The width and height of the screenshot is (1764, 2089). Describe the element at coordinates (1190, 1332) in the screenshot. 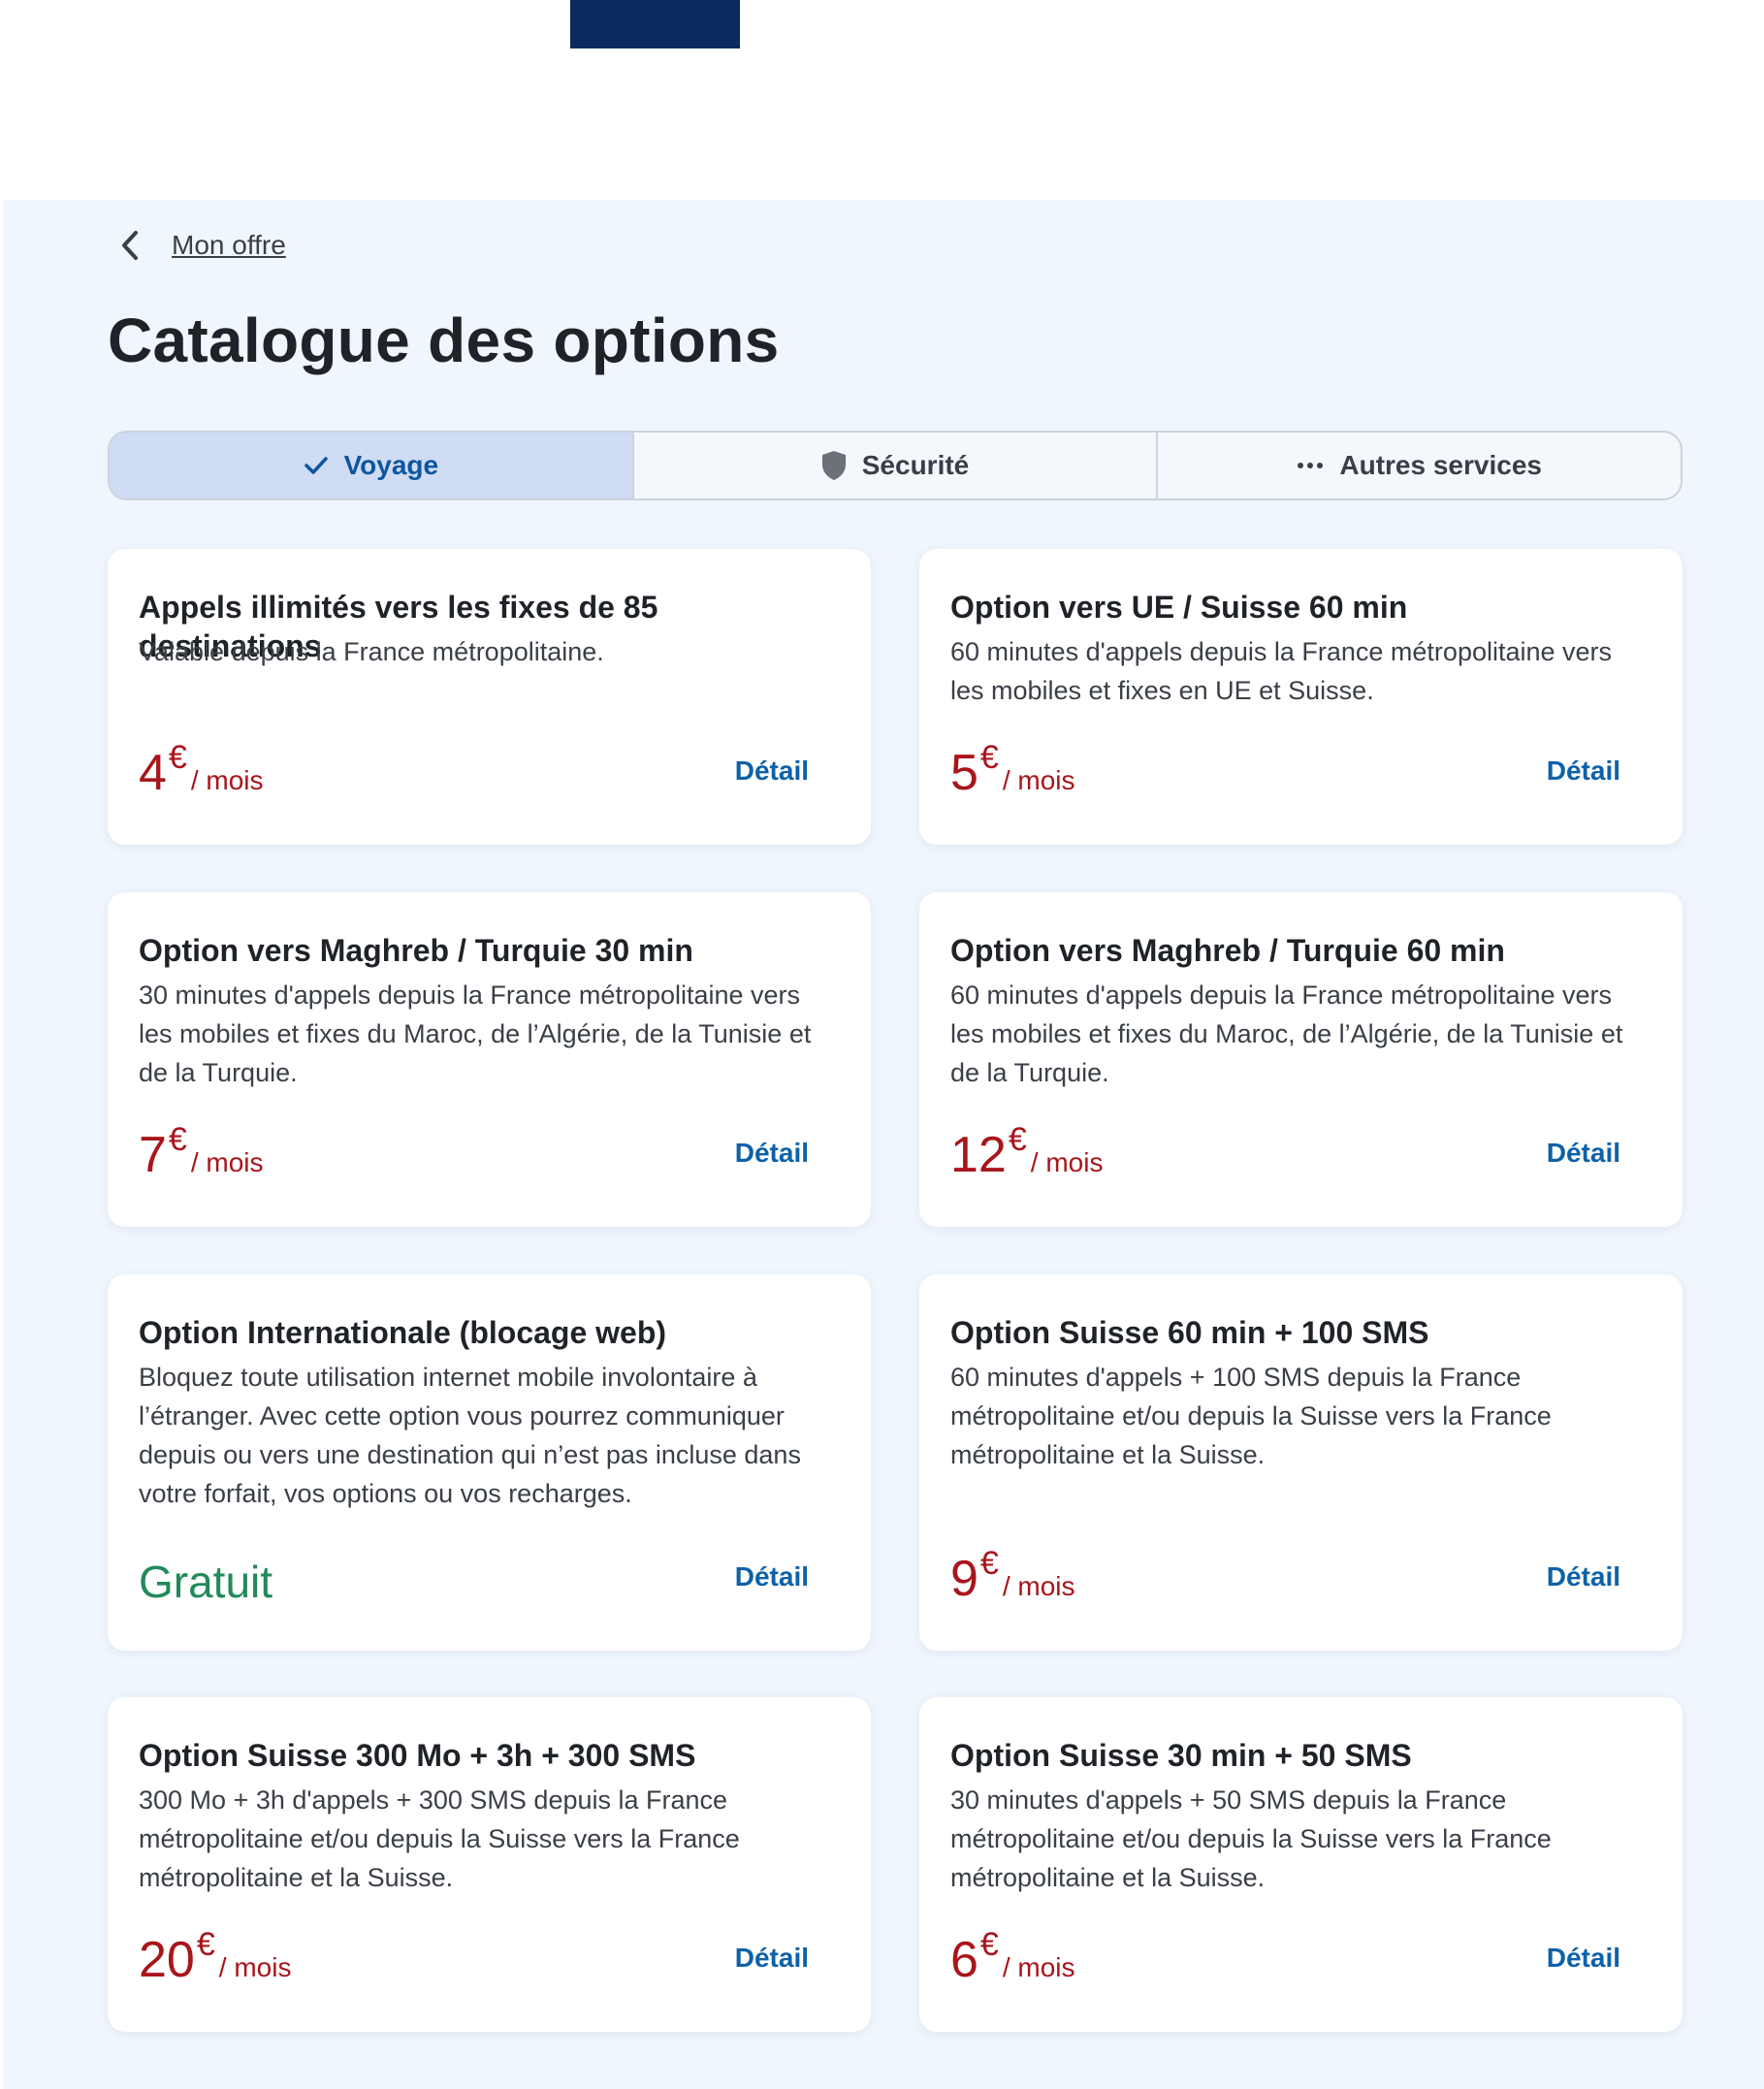

I see `card-title: Option Suisse 60 min + 100 SMS` at that location.